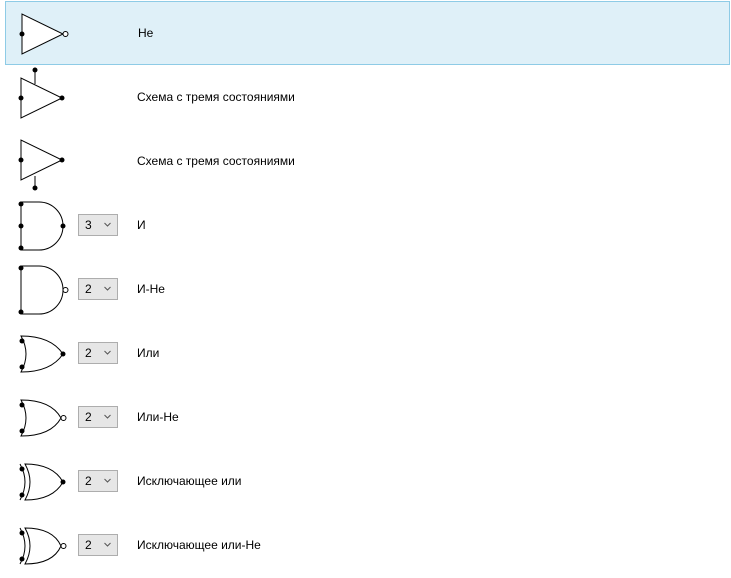 The width and height of the screenshot is (731, 578). Describe the element at coordinates (367, 226) in the screenshot. I see `gate-row-and: 3 И` at that location.